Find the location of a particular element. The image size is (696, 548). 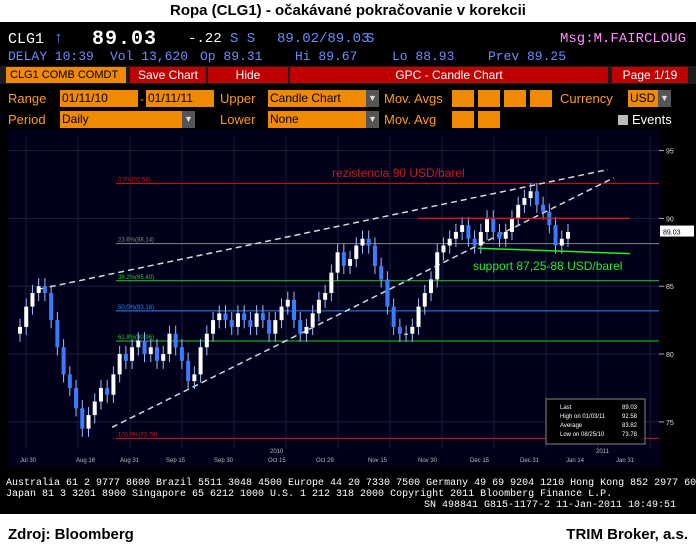

lower-mov-avg-1-input is located at coordinates (463, 119).